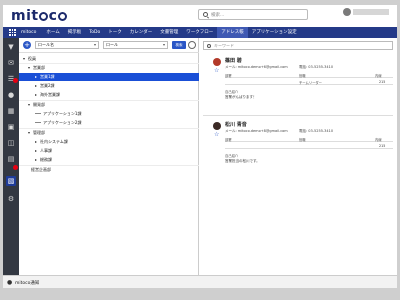 The image size is (400, 300). What do you see at coordinates (233, 60) in the screenshot?
I see `contact-name: 篠田 碧` at bounding box center [233, 60].